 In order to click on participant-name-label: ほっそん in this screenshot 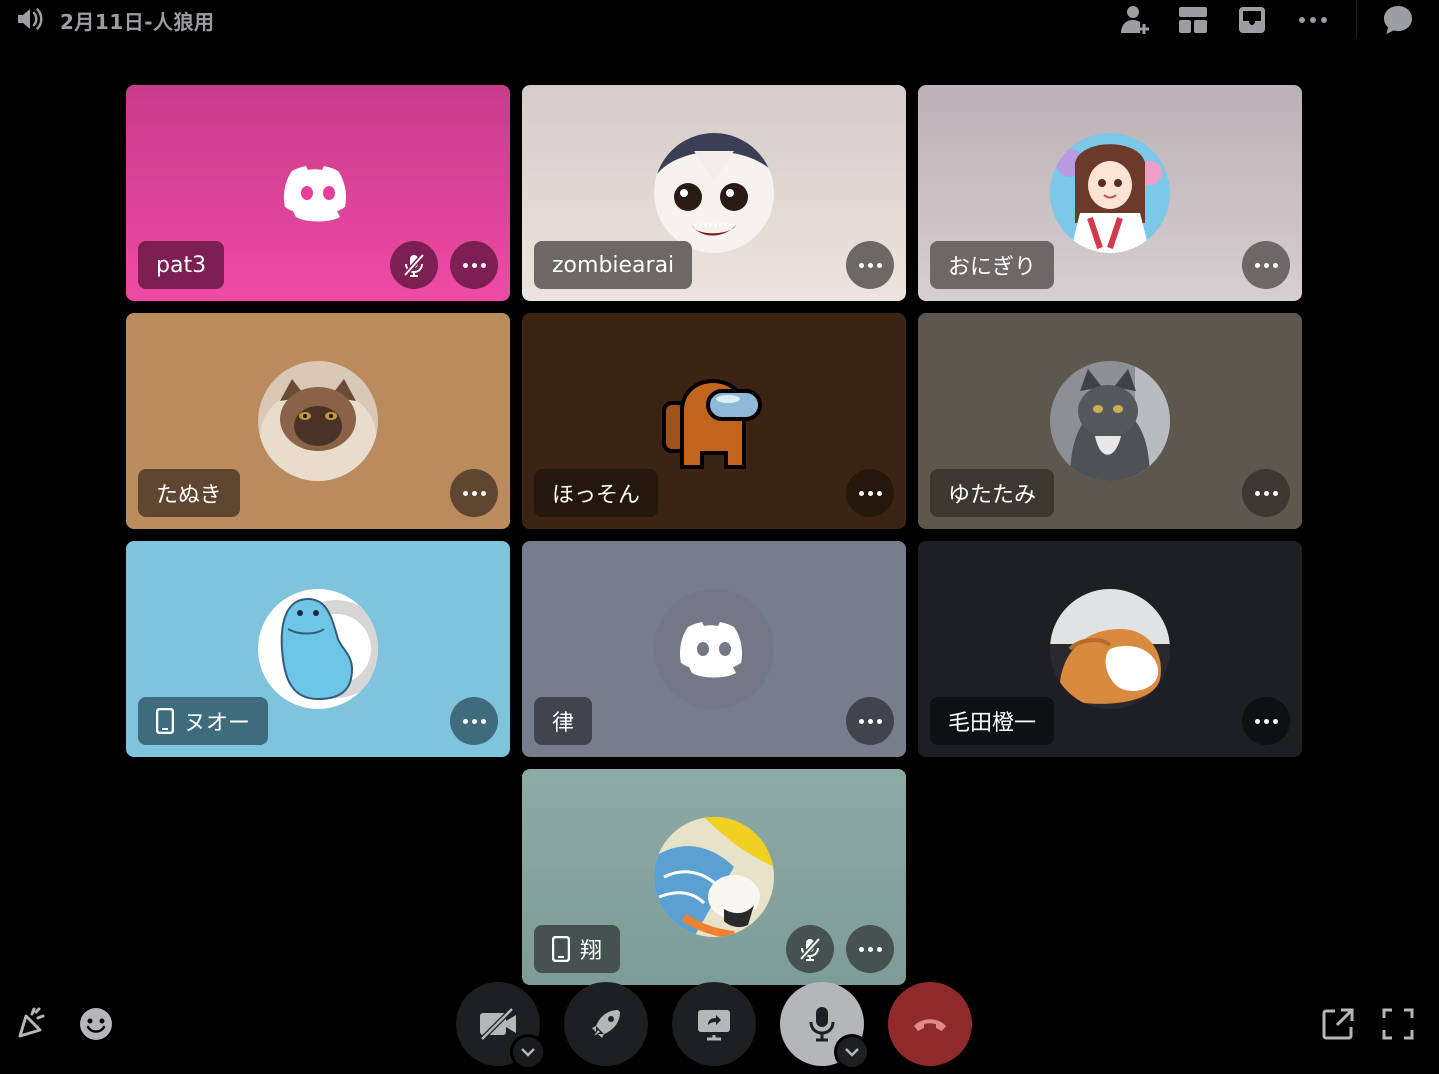, I will do `click(596, 495)`.